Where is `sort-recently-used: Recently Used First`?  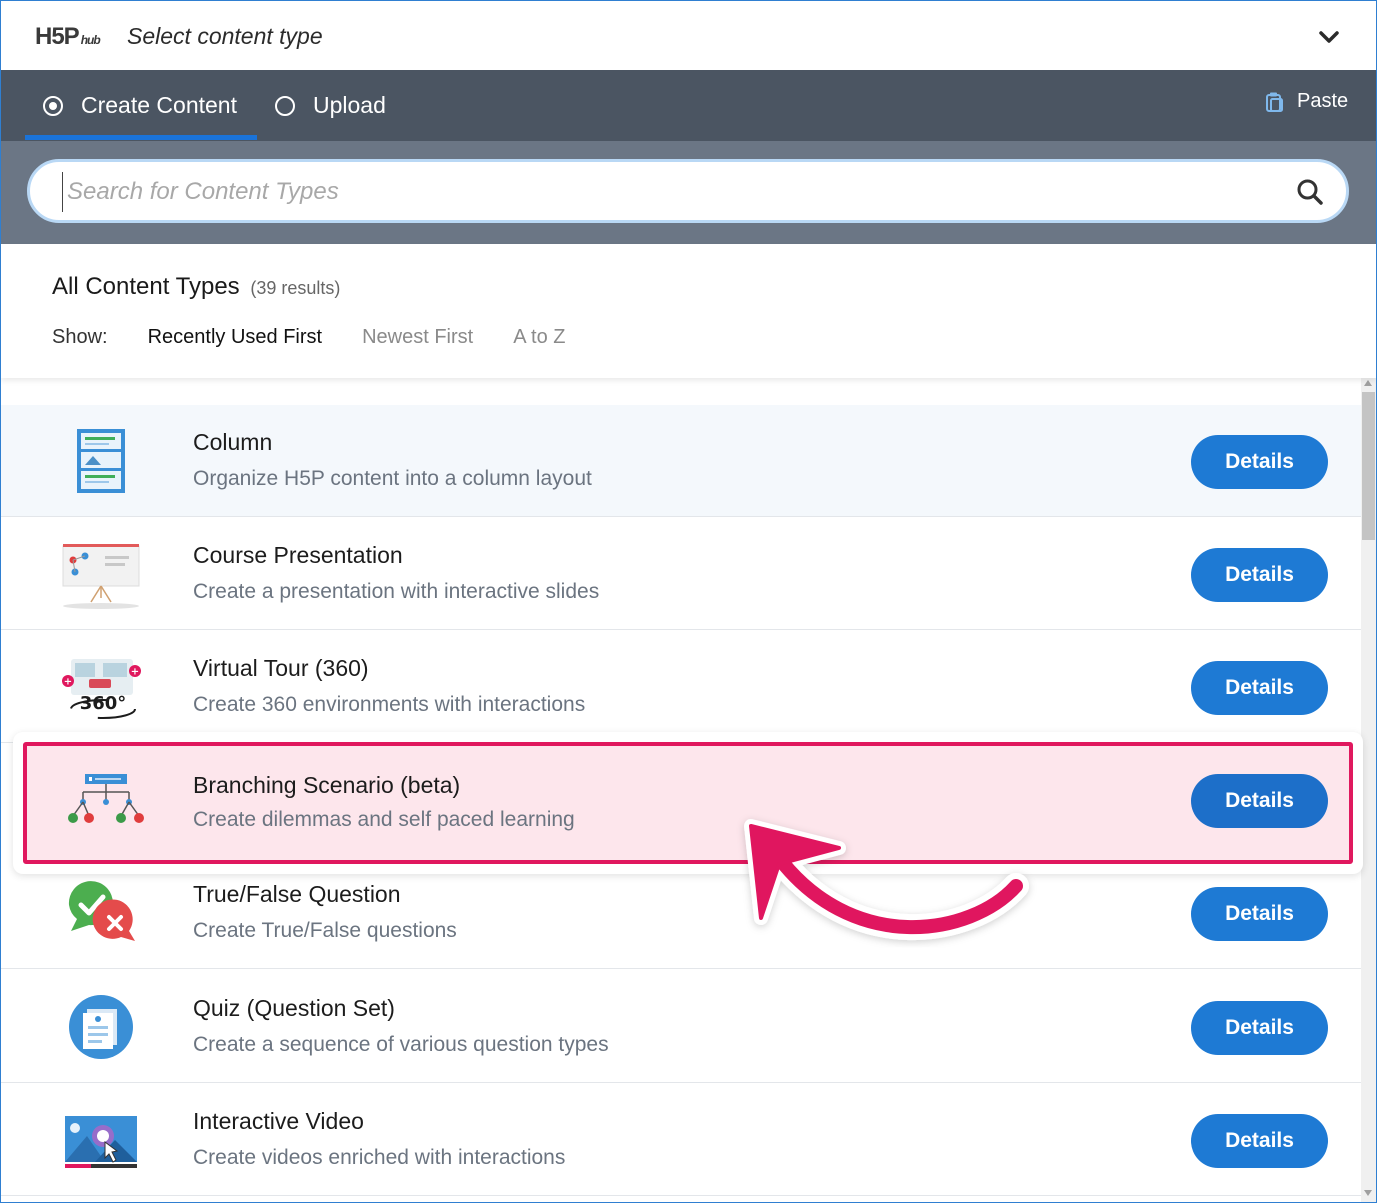
sort-recently-used: Recently Used First is located at coordinates (235, 337).